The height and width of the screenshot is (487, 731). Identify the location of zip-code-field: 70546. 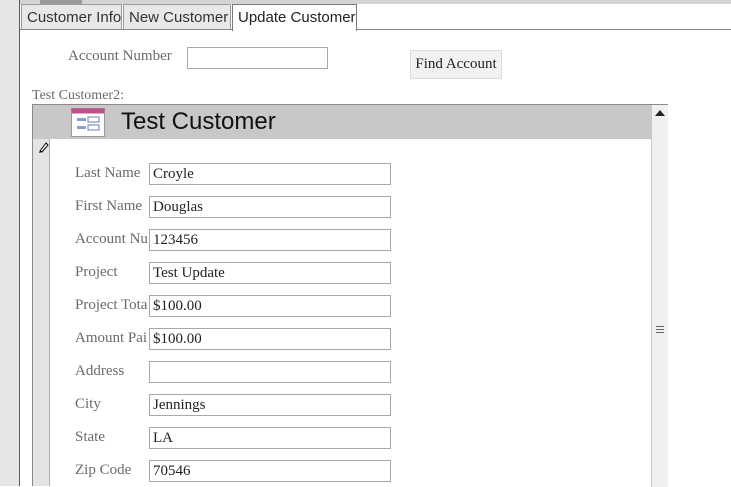
(270, 471).